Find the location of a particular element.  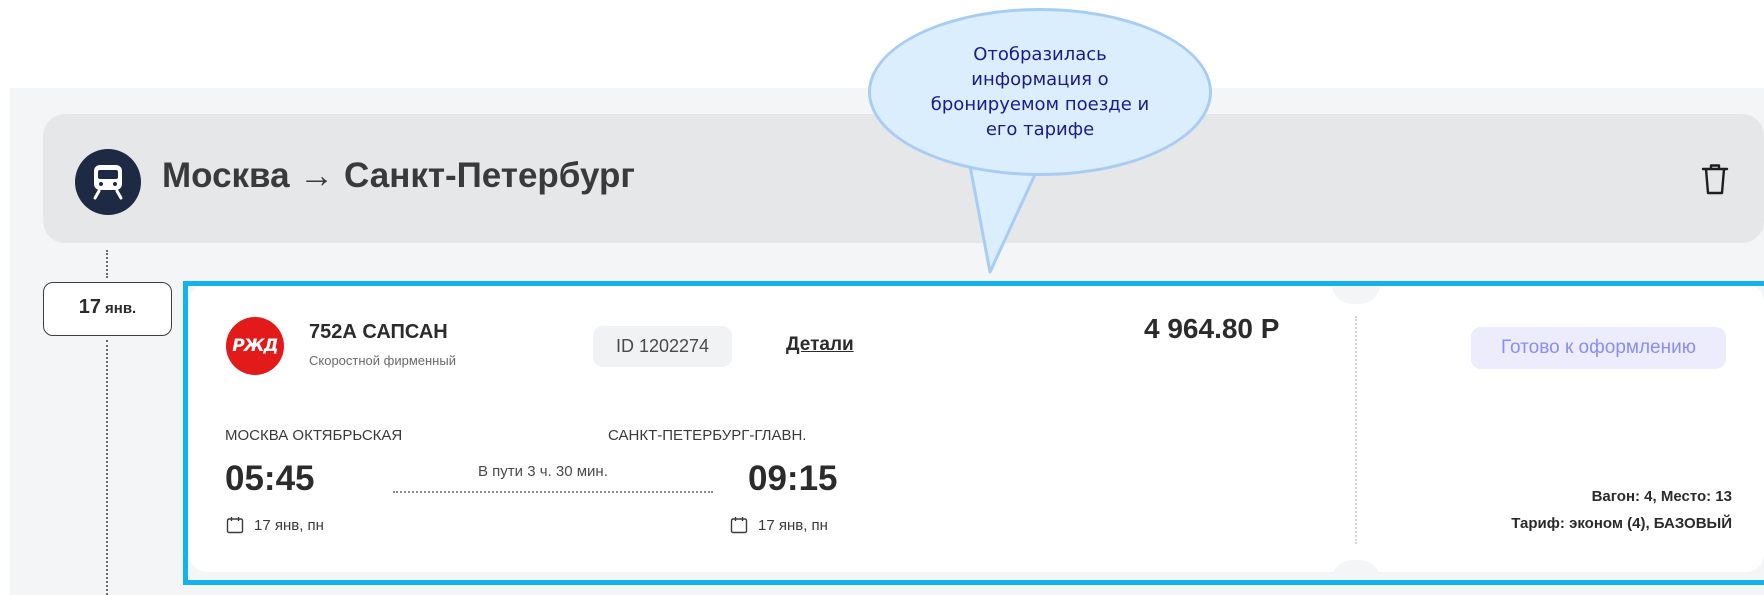

arrival-date: 17 янв, пн is located at coordinates (779, 525).